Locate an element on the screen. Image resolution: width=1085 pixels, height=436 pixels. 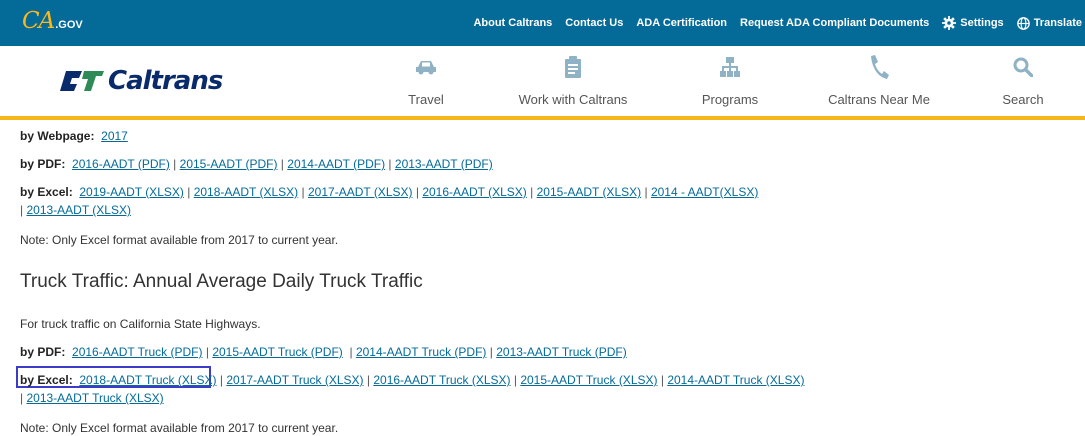
nav-near-me-label: Caltrans Near Me is located at coordinates (879, 99).